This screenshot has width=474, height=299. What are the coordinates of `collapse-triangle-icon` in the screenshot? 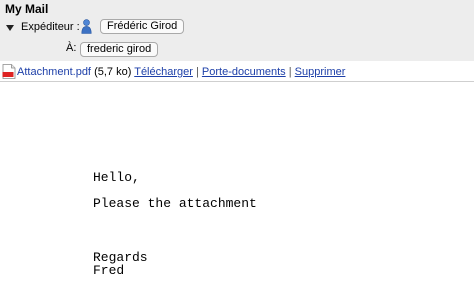 It's located at (10, 28).